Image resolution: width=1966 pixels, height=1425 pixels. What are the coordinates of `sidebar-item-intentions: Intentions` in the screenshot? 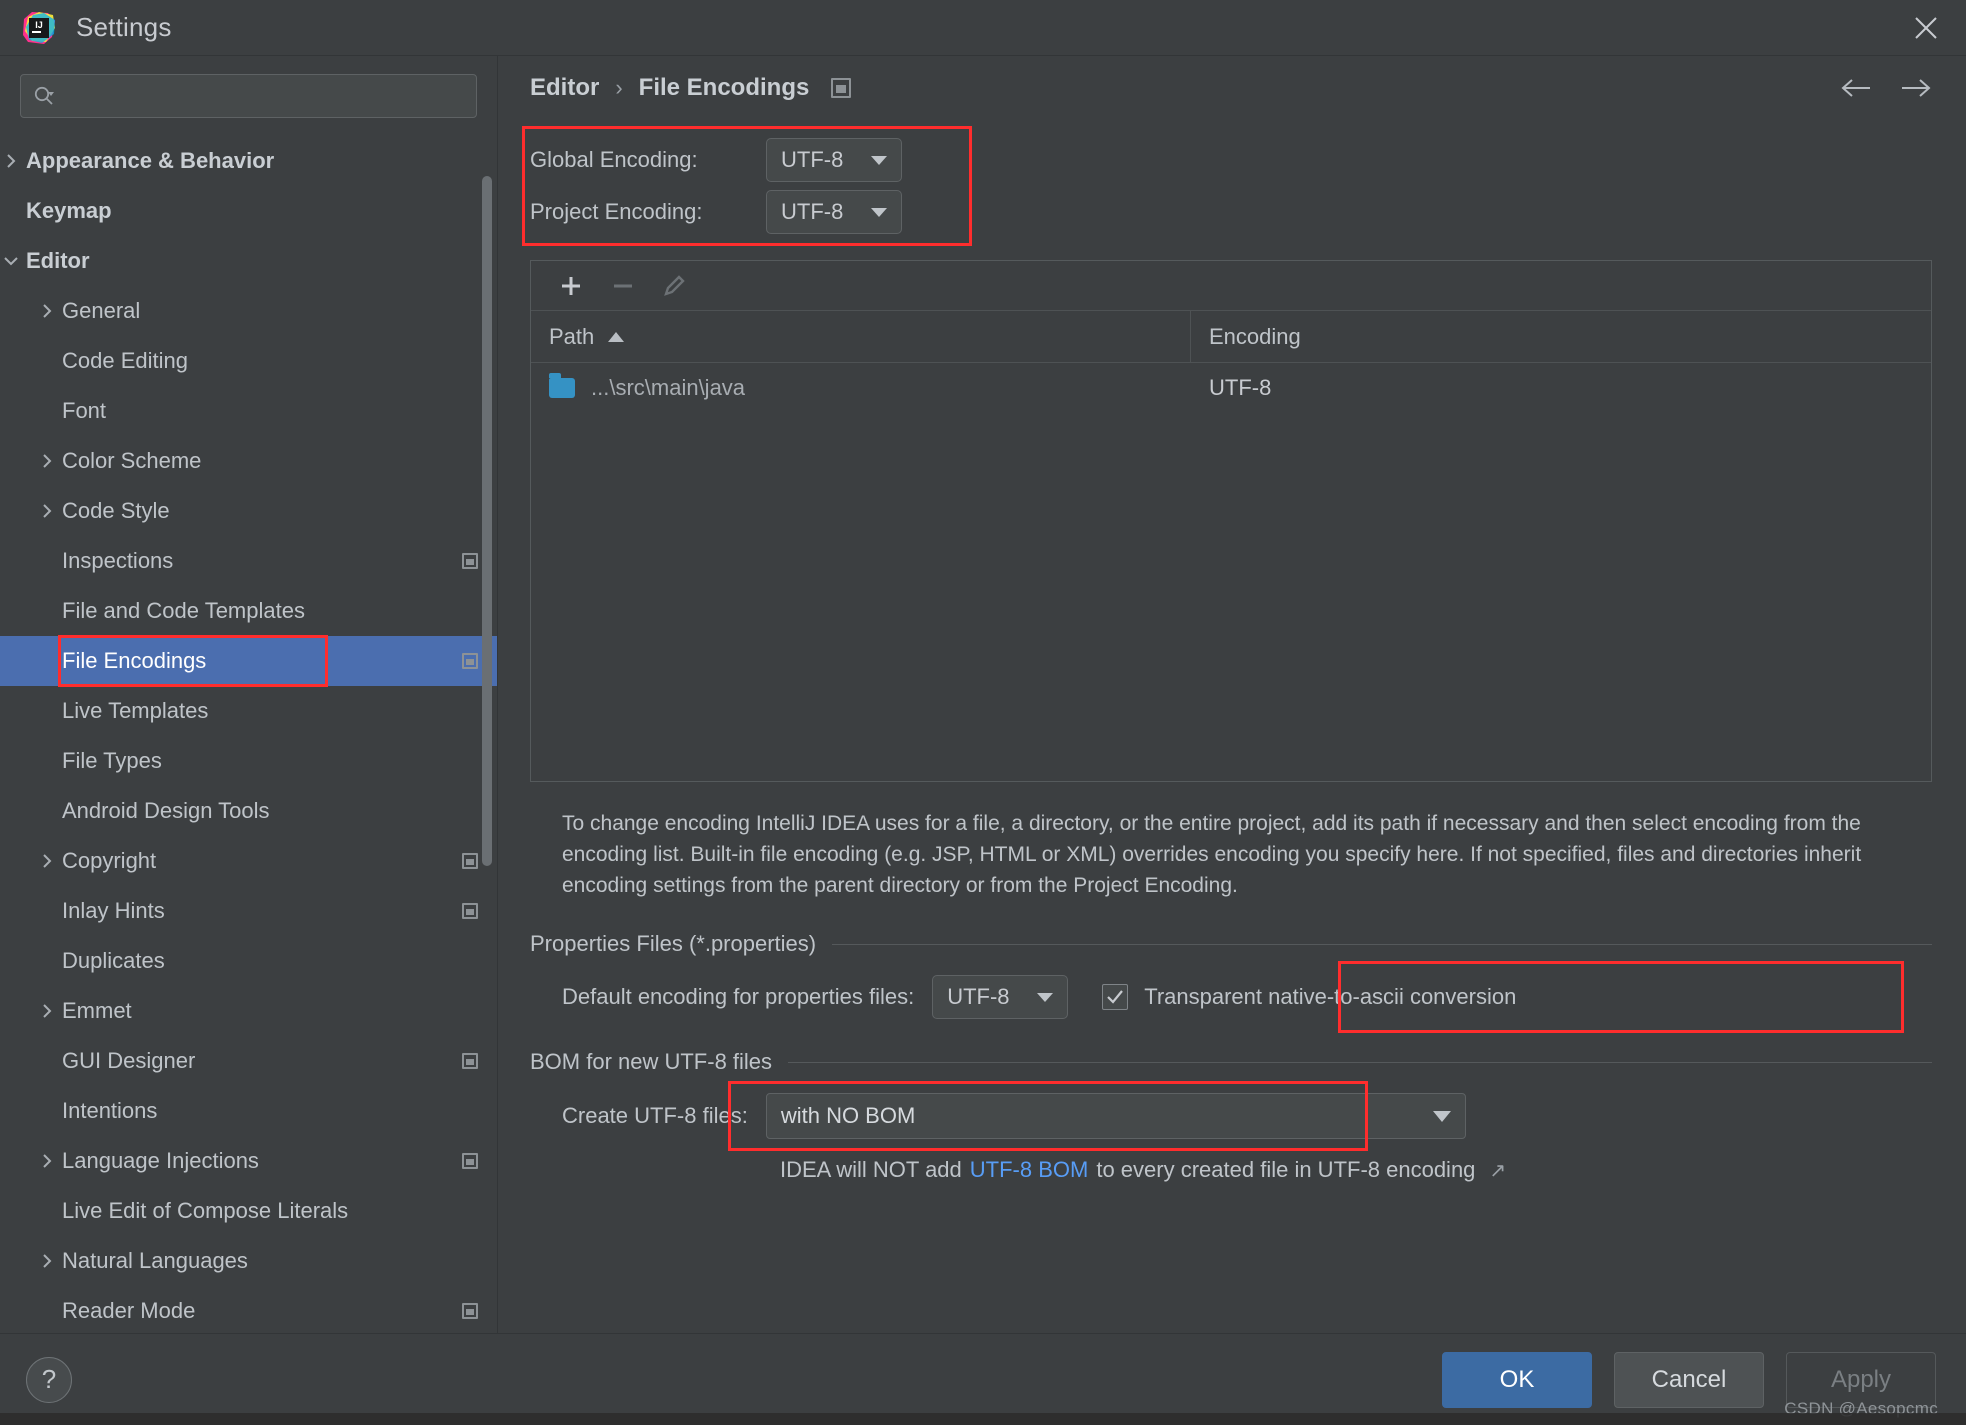 It's located at (248, 1111).